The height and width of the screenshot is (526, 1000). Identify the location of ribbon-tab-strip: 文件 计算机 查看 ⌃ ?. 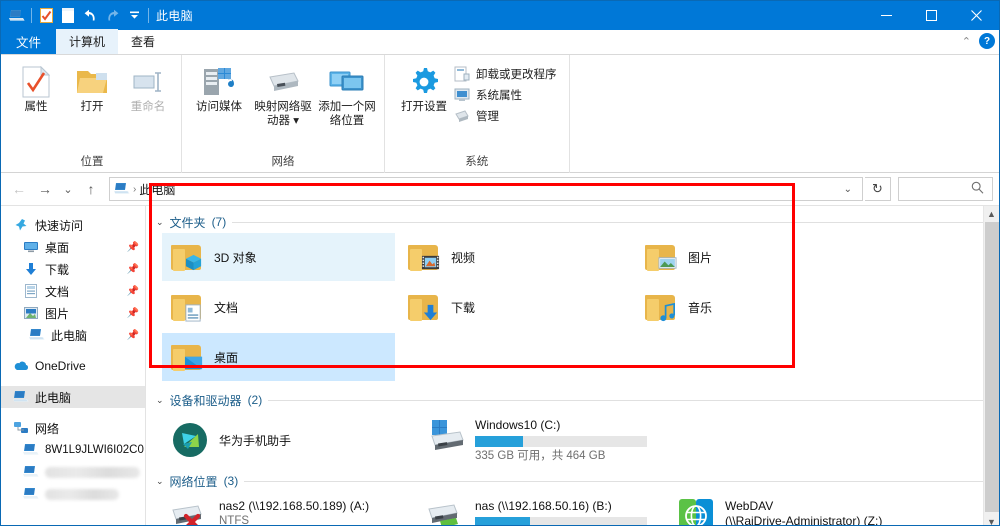
(500, 42).